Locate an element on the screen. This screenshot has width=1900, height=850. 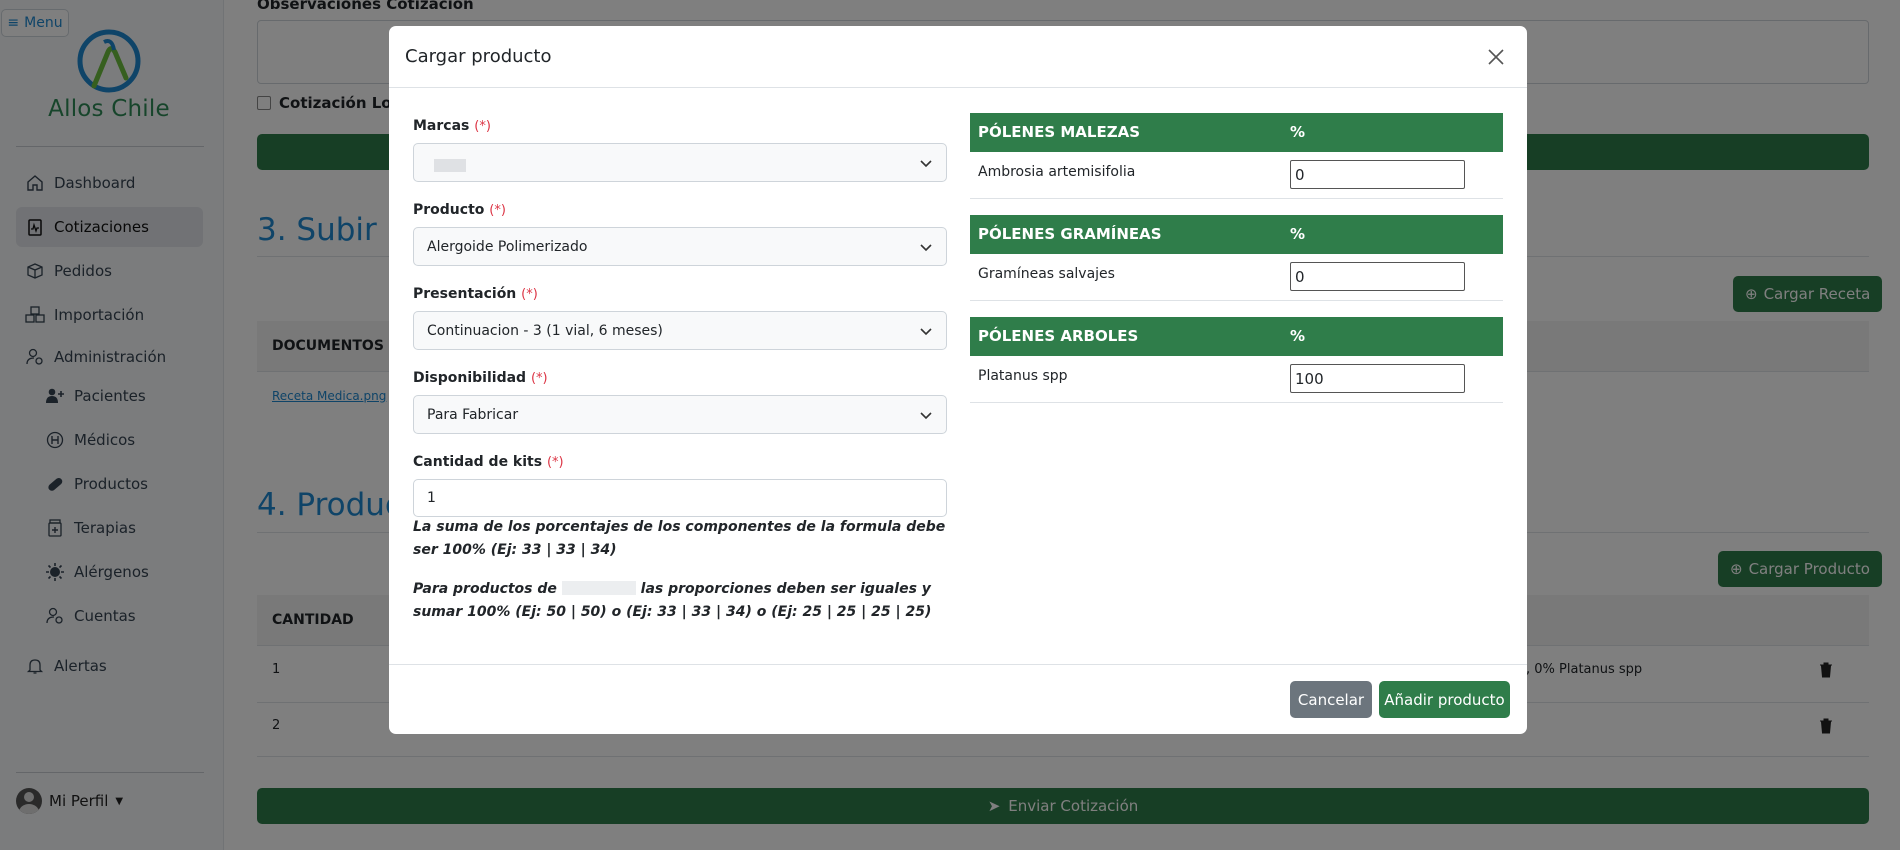
add-product-button: Añadir producto is located at coordinates (1444, 699).